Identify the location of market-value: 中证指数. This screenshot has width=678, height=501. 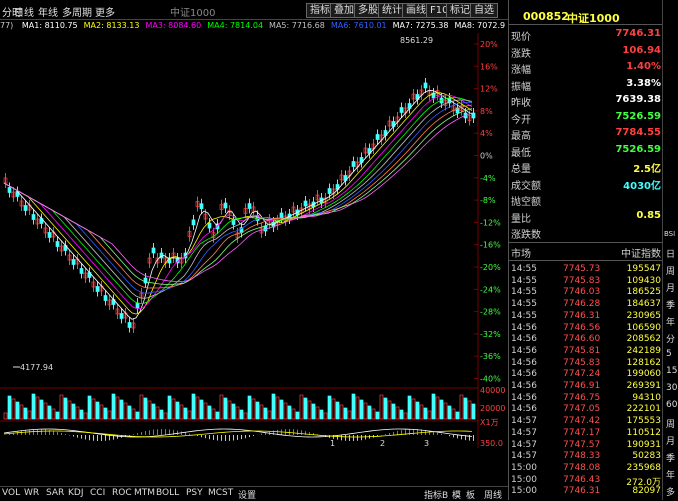
(641, 254).